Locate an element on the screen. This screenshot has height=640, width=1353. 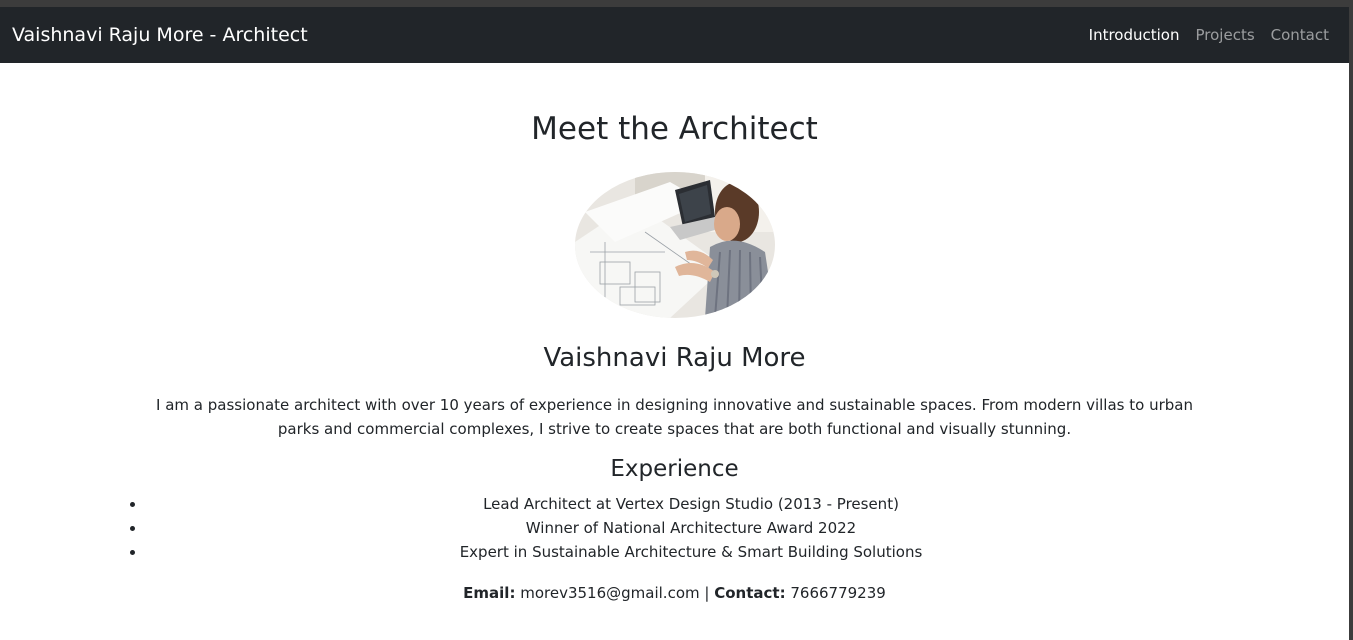
scrollbar is located at coordinates (1351, 323).